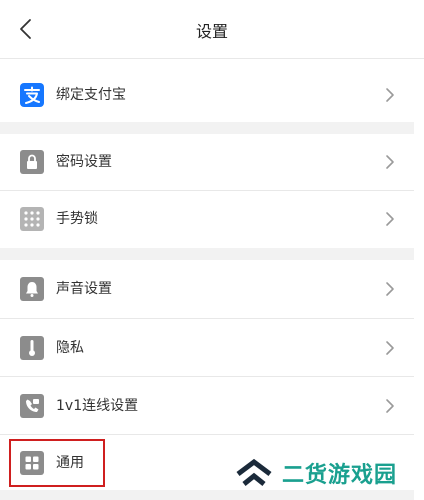  Describe the element at coordinates (57, 463) in the screenshot. I see `highlight-box` at that location.